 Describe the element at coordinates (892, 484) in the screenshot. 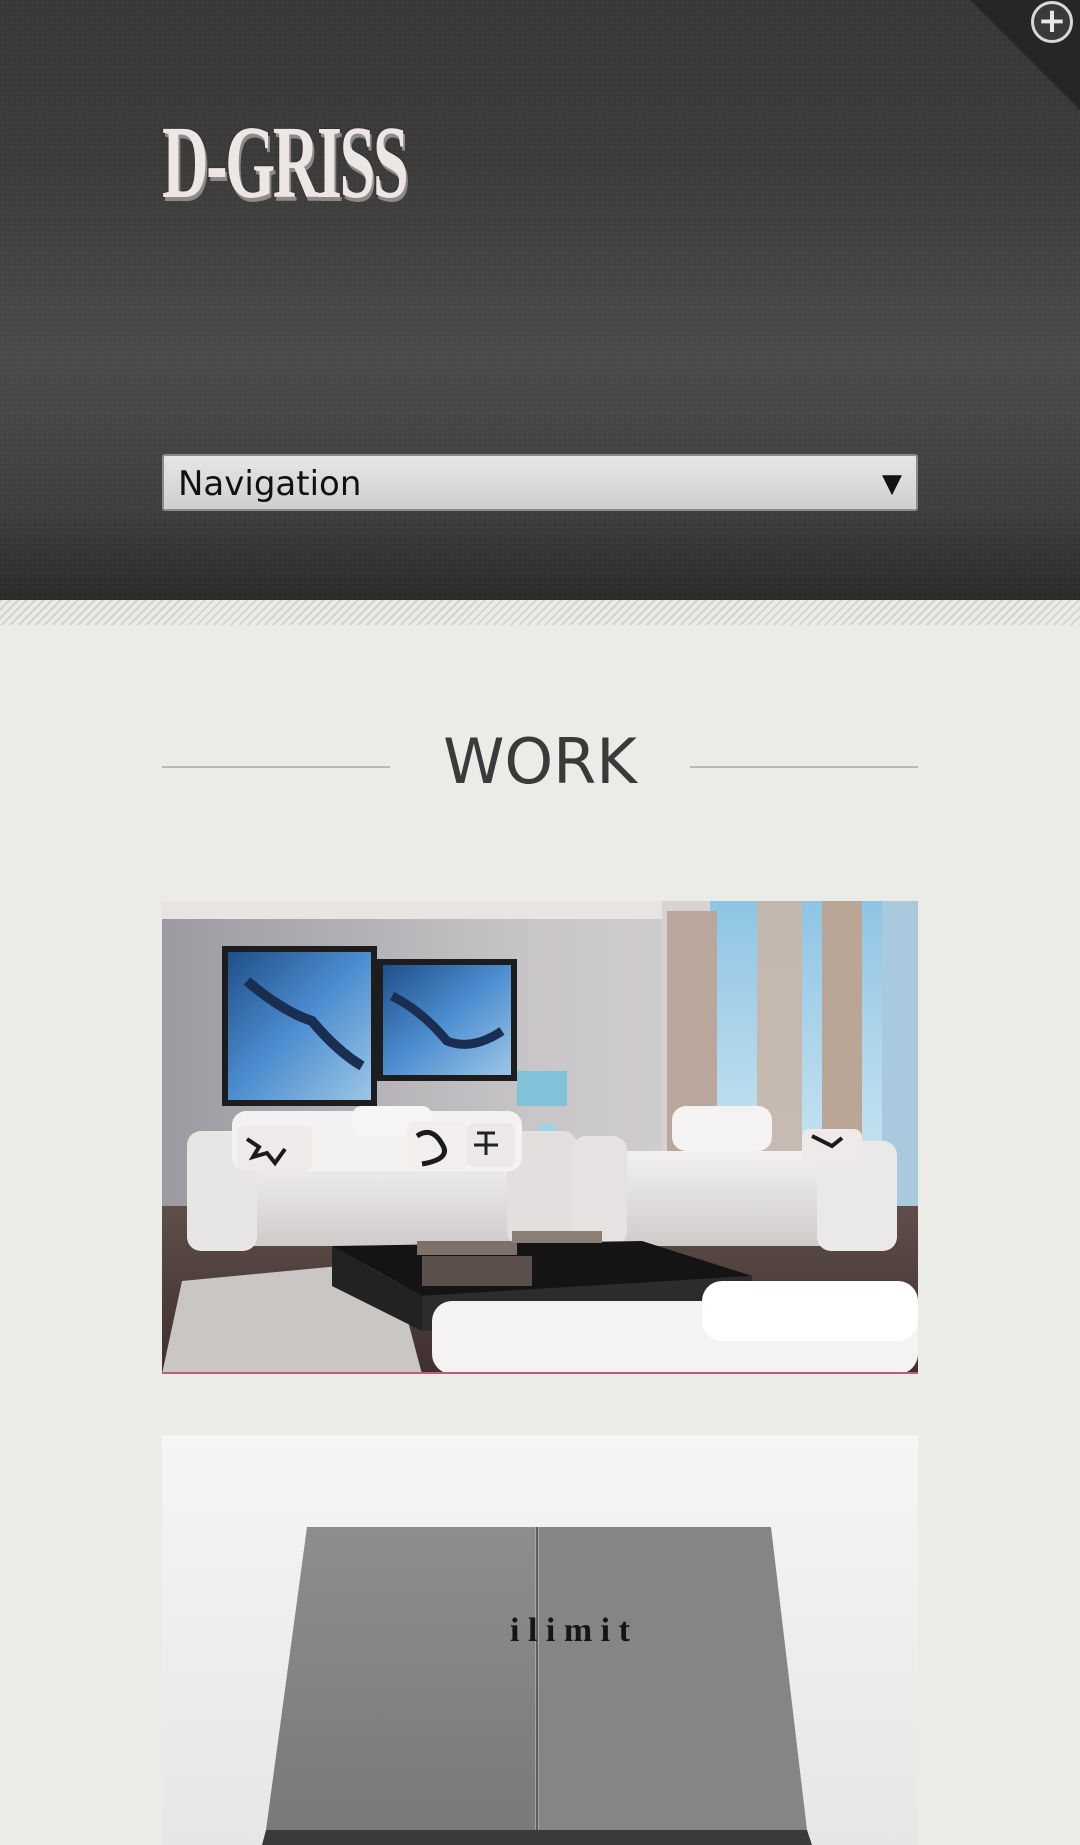

I see `dropdown-arrow-icon: ▼` at that location.